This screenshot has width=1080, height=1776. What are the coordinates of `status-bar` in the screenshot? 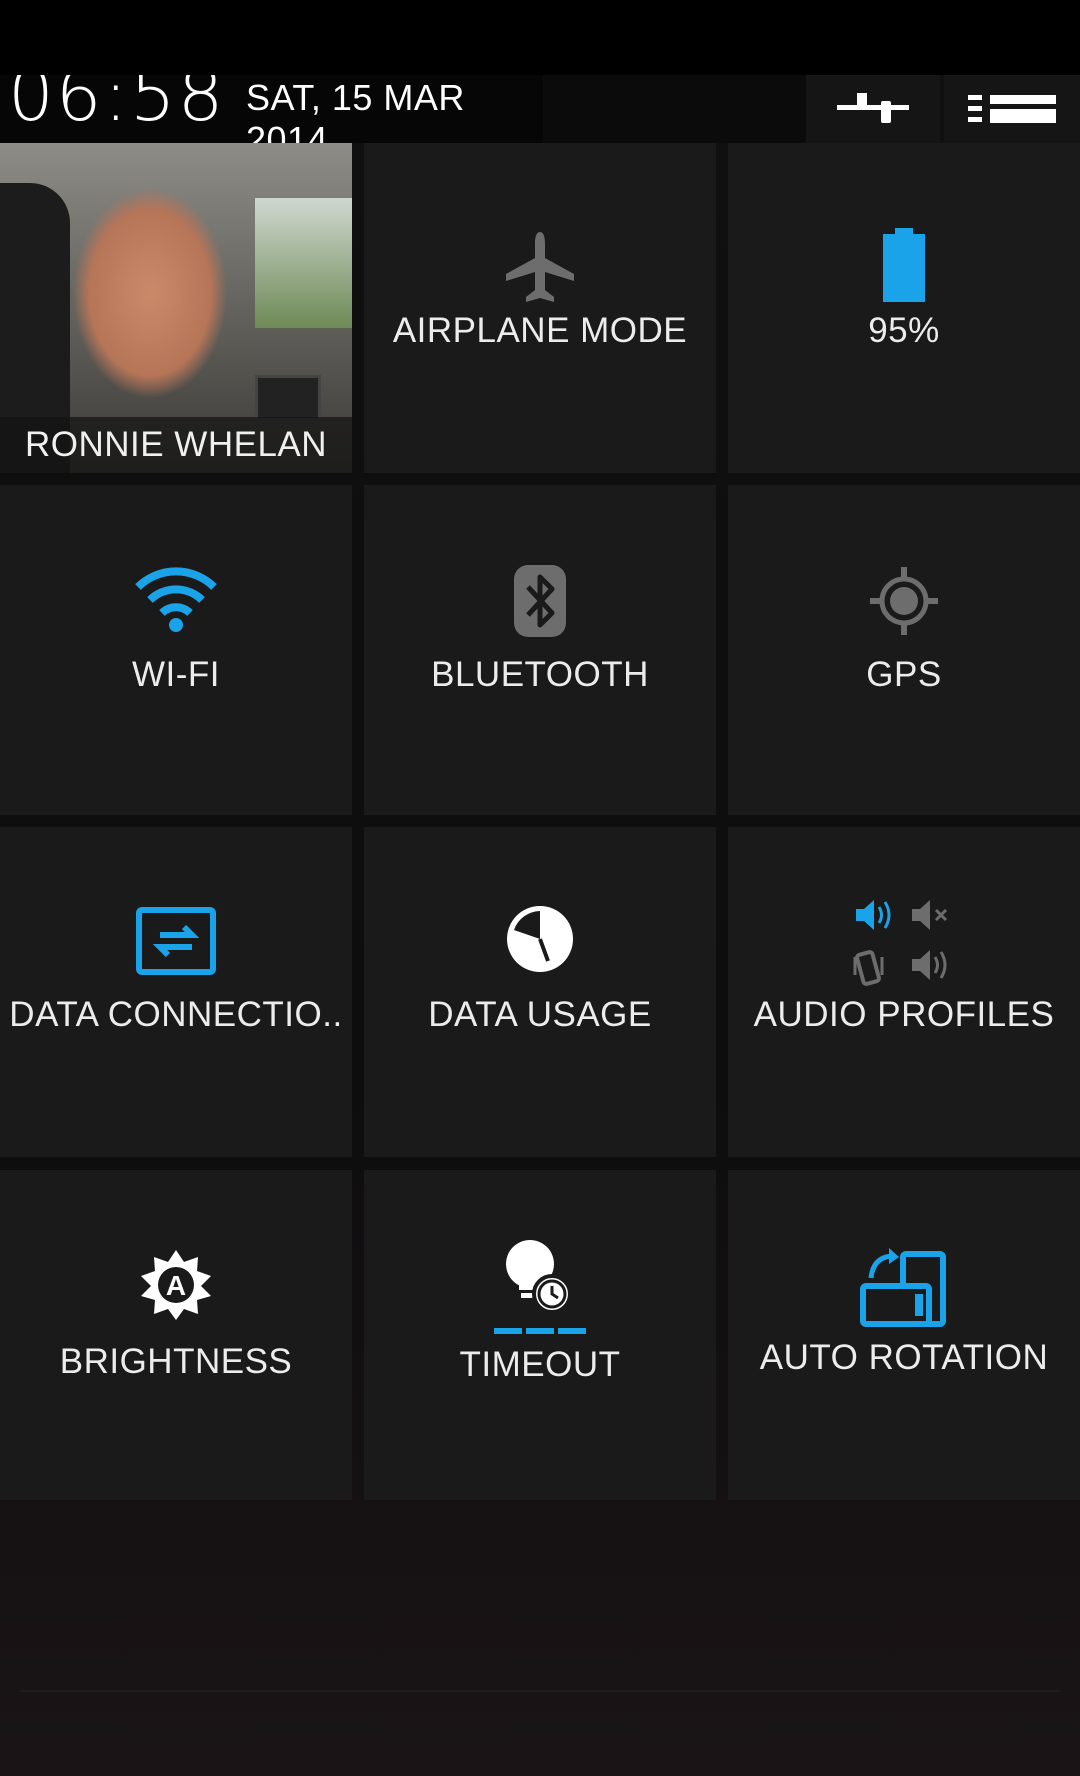 It's located at (540, 37).